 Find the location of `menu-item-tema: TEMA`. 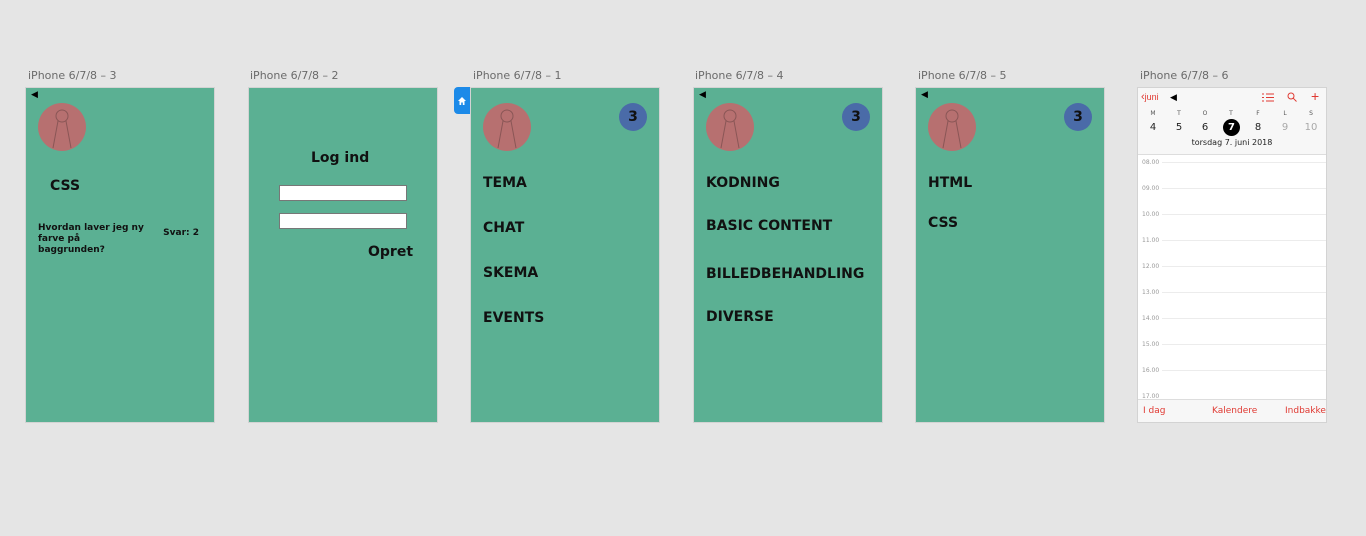

menu-item-tema: TEMA is located at coordinates (505, 183).